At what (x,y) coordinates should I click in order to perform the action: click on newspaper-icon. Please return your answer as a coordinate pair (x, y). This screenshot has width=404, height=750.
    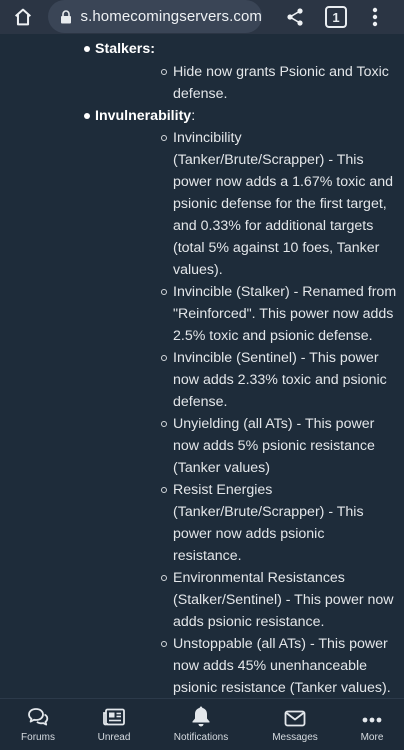
    Looking at the image, I should click on (114, 717).